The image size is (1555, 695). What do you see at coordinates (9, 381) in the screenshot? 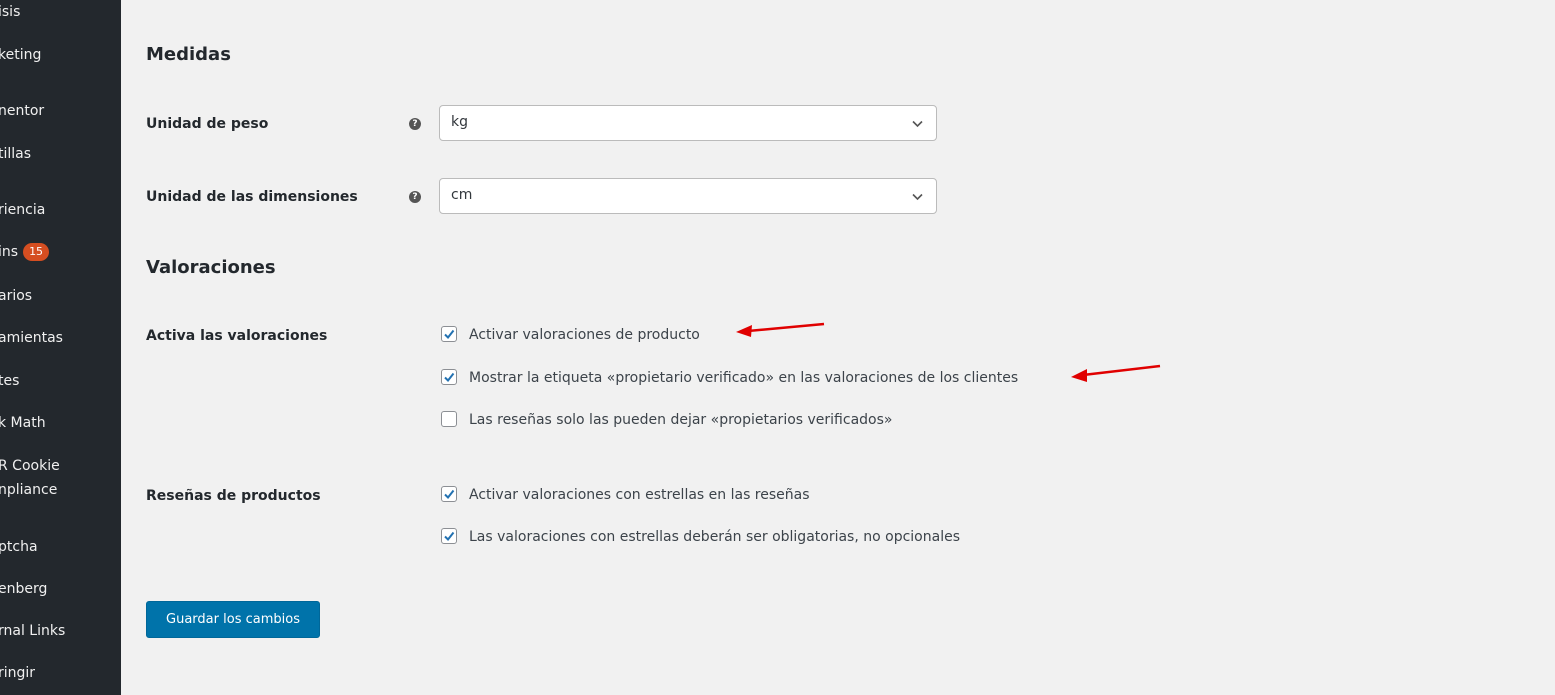
I see `sidebar-item-ajustes: tes` at bounding box center [9, 381].